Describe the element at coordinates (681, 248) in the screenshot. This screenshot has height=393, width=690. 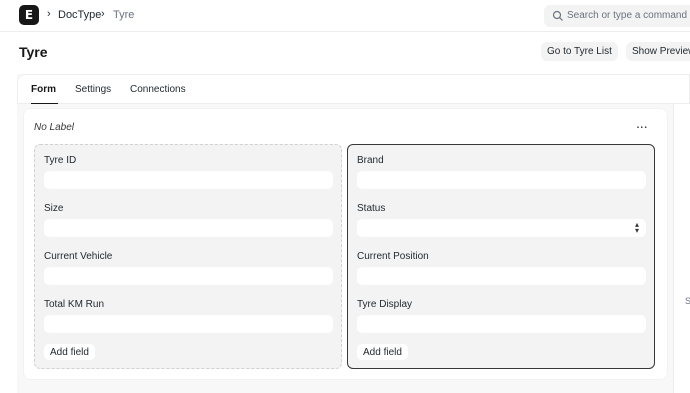
I see `field-properties-panel` at that location.